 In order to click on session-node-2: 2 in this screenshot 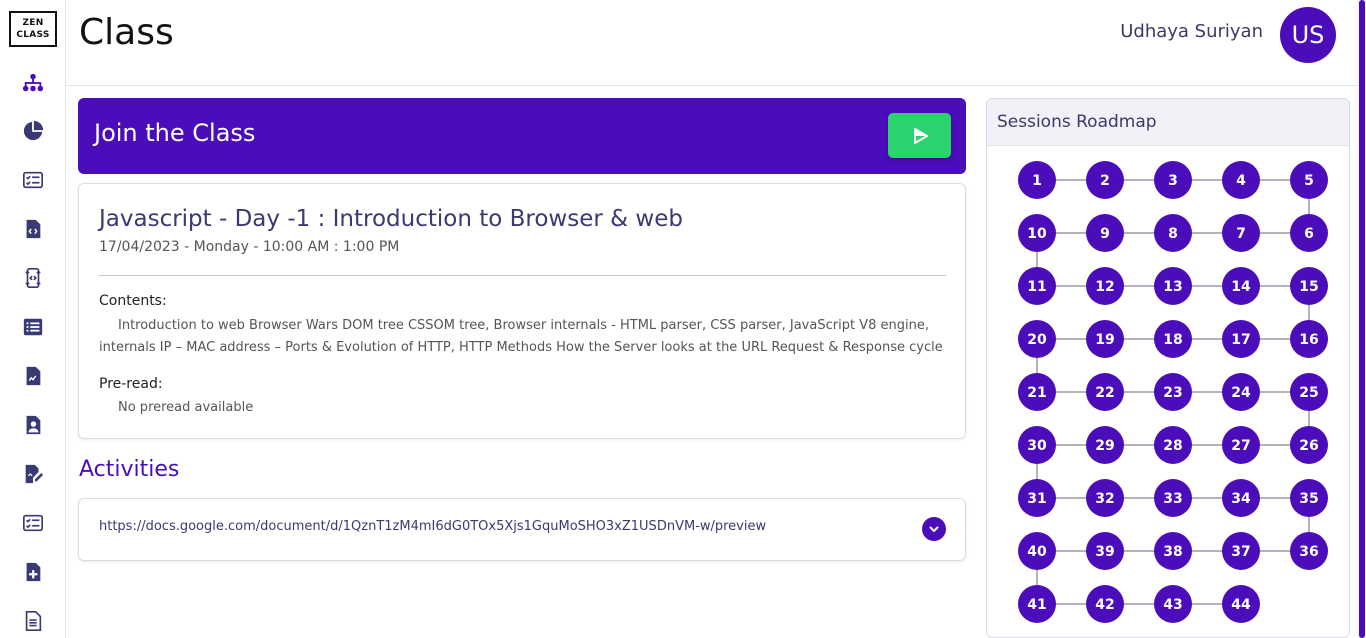, I will do `click(1105, 180)`.